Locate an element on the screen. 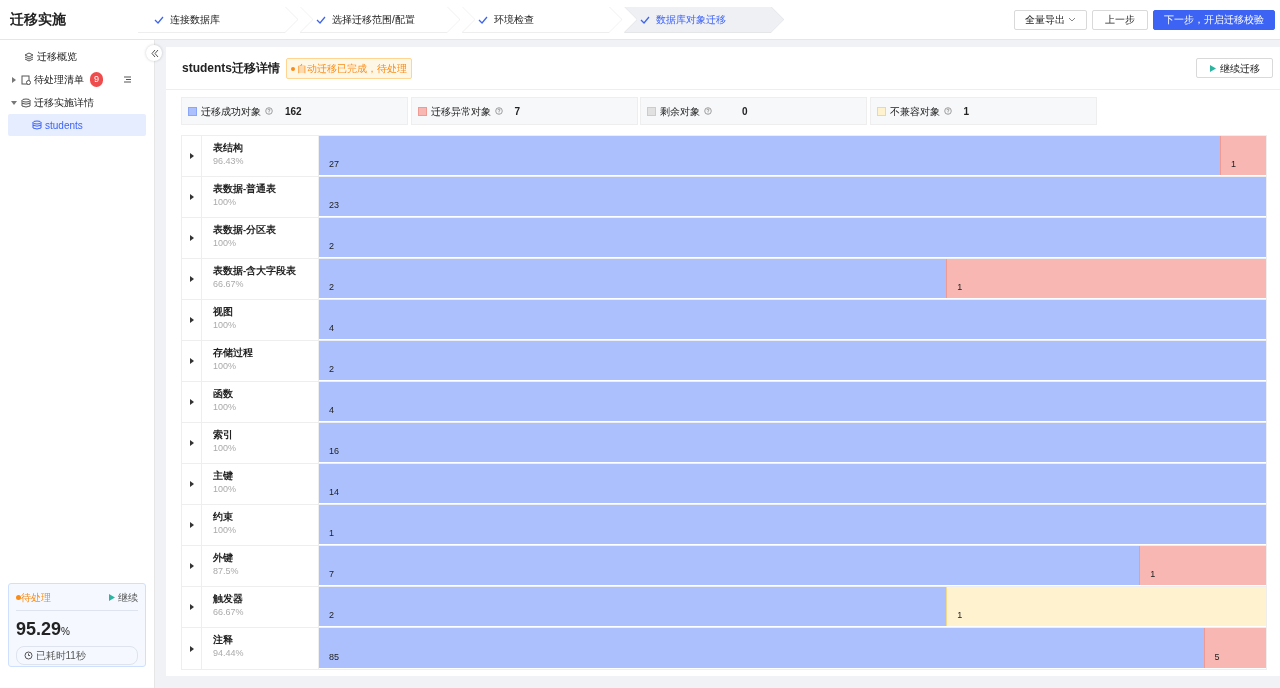 This screenshot has height=688, width=1280. category-name: 约束 is located at coordinates (223, 517).